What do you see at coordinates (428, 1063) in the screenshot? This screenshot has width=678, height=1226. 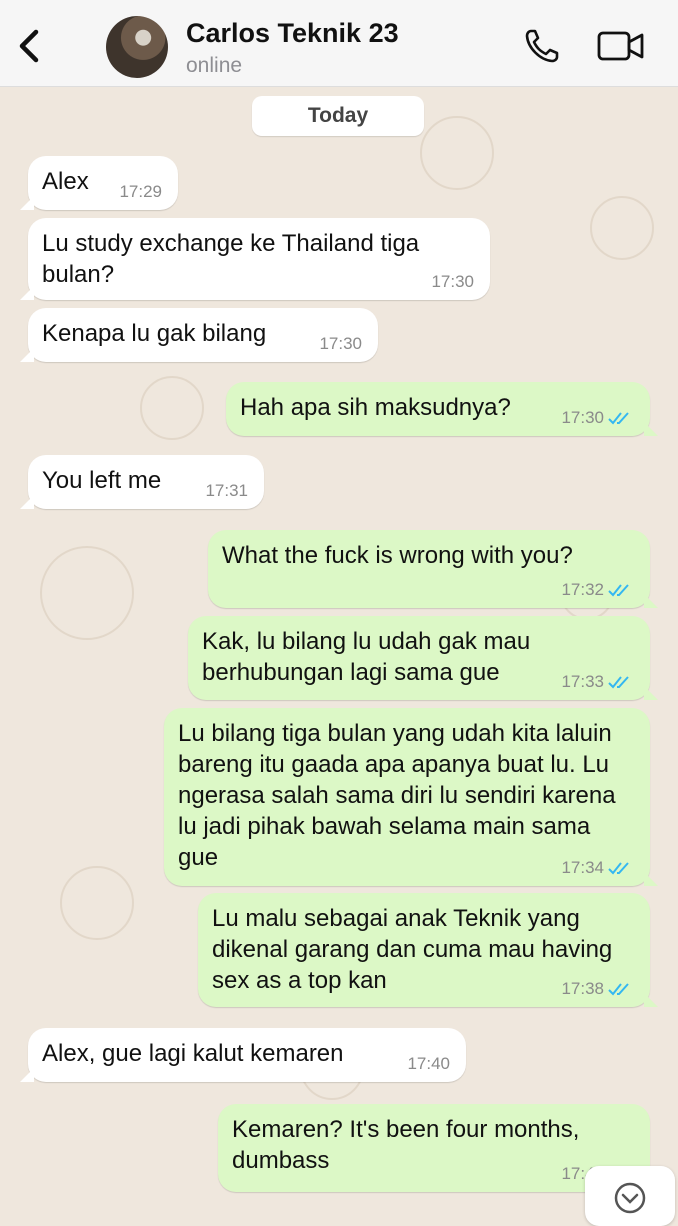 I see `message-time: 17:40` at bounding box center [428, 1063].